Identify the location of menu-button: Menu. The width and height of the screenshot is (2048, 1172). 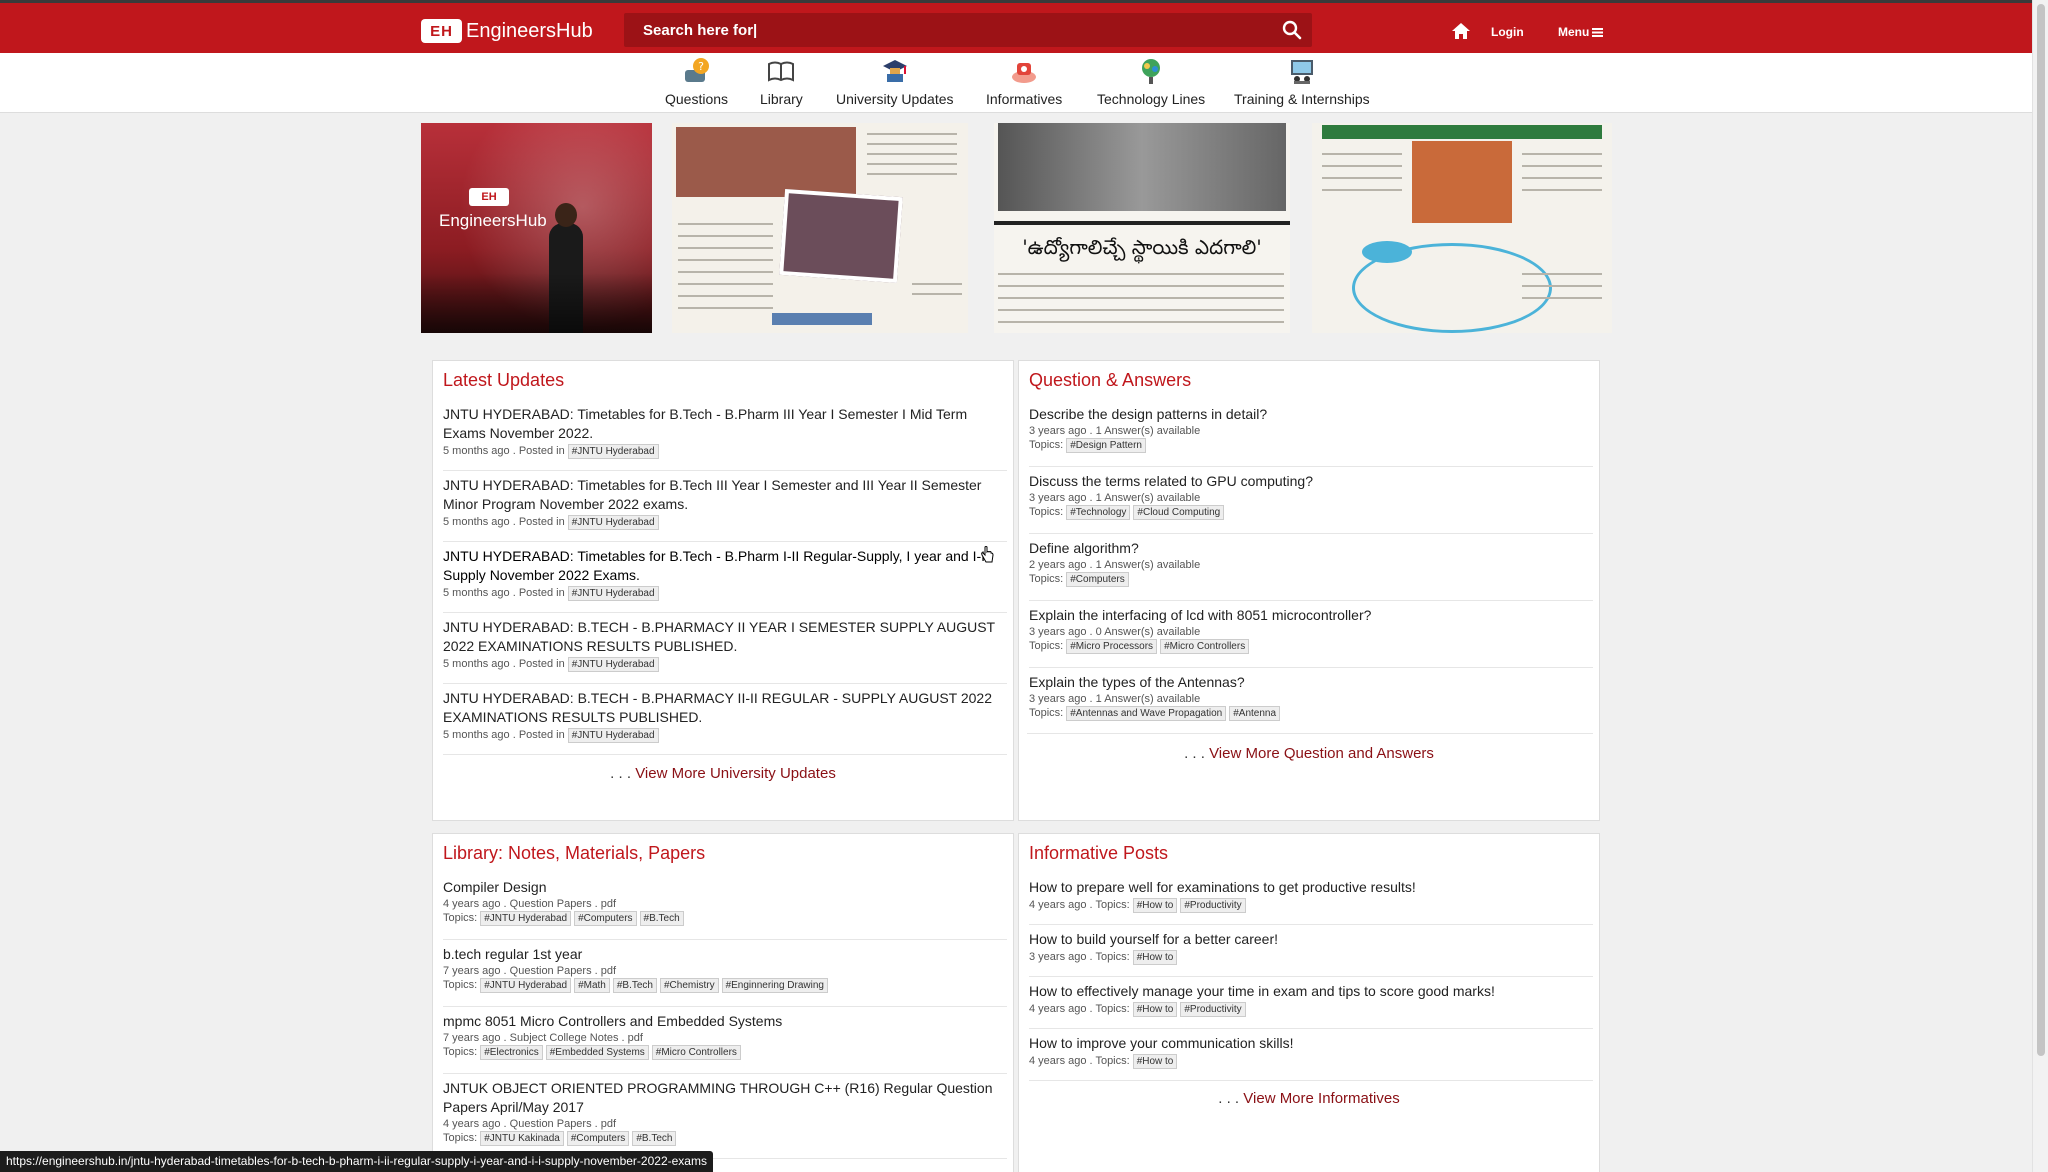
(1581, 32).